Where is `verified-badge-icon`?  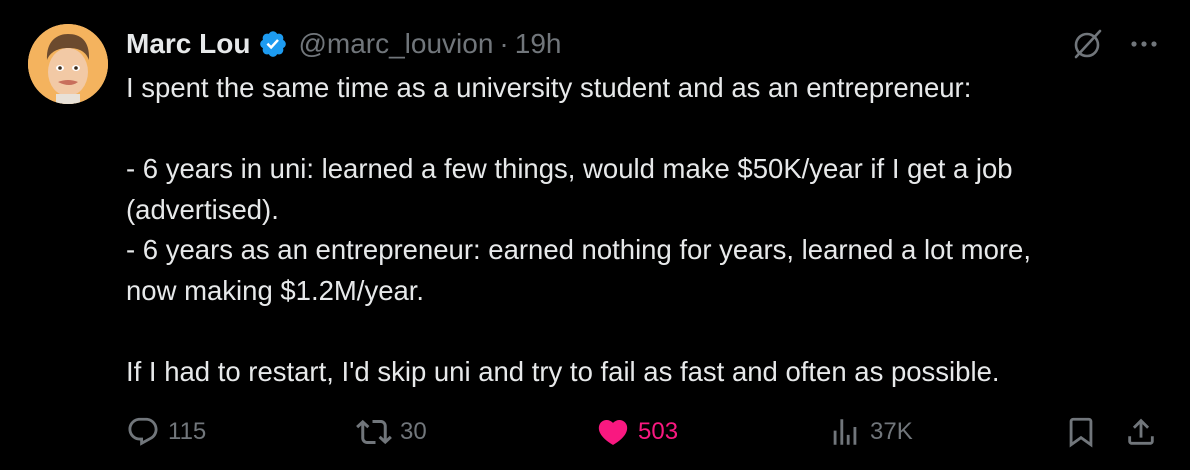
verified-badge-icon is located at coordinates (273, 44).